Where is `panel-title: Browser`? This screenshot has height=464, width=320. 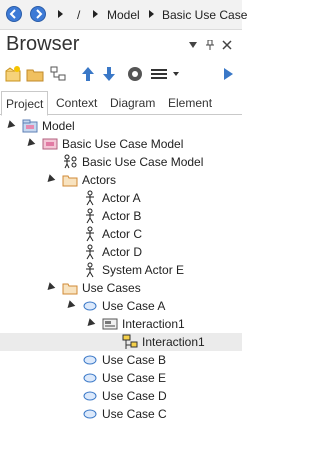
panel-title: Browser is located at coordinates (43, 44).